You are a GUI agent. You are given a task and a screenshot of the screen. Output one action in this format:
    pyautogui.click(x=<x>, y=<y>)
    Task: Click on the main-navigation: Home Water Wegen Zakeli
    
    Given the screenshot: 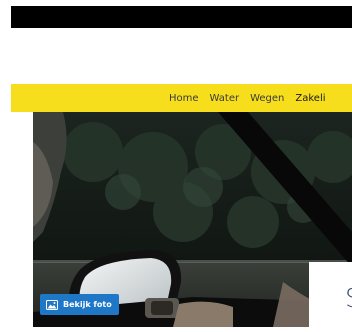 What is the action you would take?
    pyautogui.click(x=181, y=98)
    